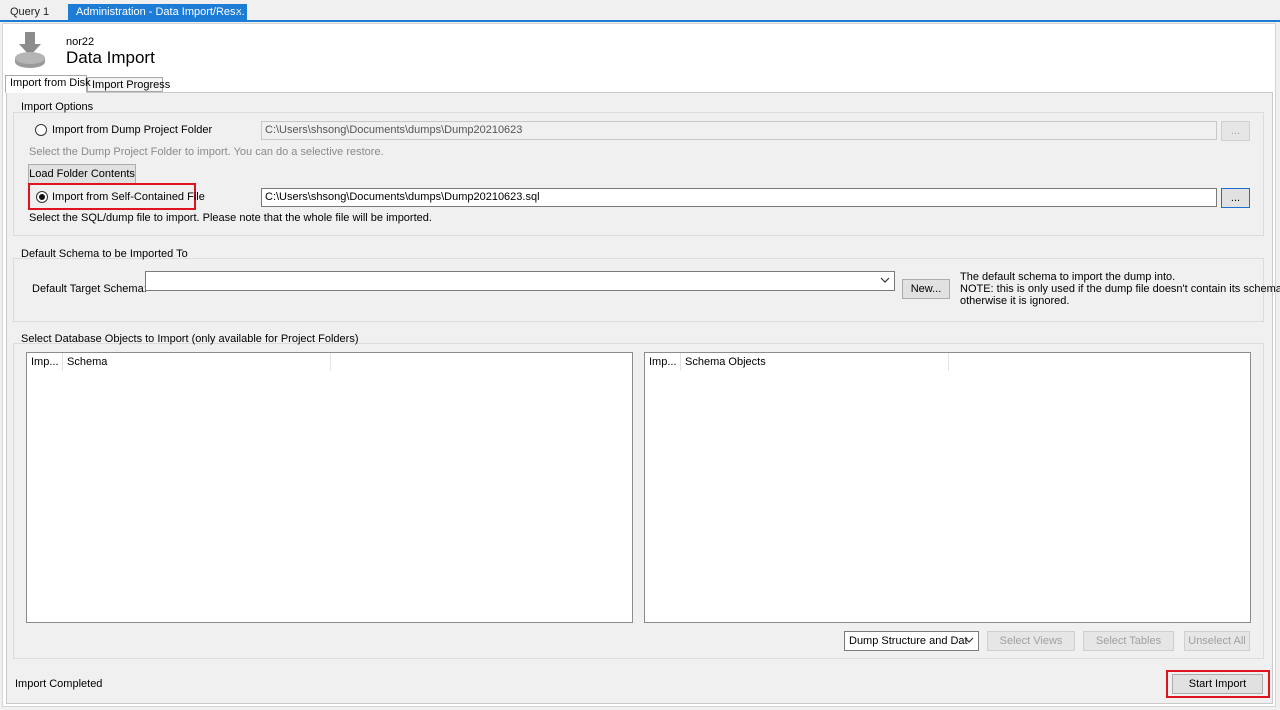 The height and width of the screenshot is (710, 1280). Describe the element at coordinates (132, 130) in the screenshot. I see `dump-folder-label: Import from Dump Project Folder` at that location.